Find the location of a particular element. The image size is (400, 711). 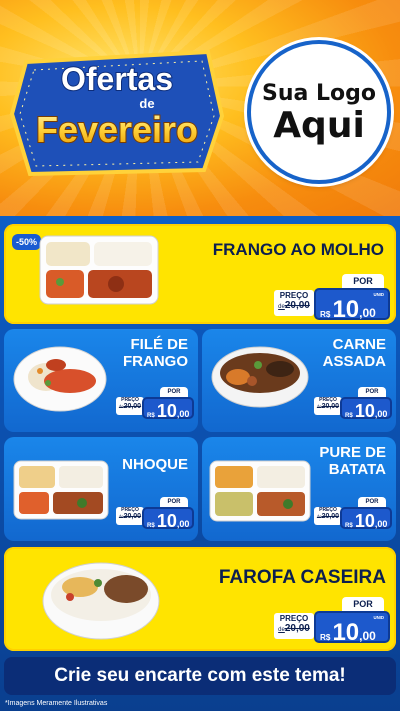

disclaimer-text: *Imagens Meramente Ilustrativas is located at coordinates (56, 703).